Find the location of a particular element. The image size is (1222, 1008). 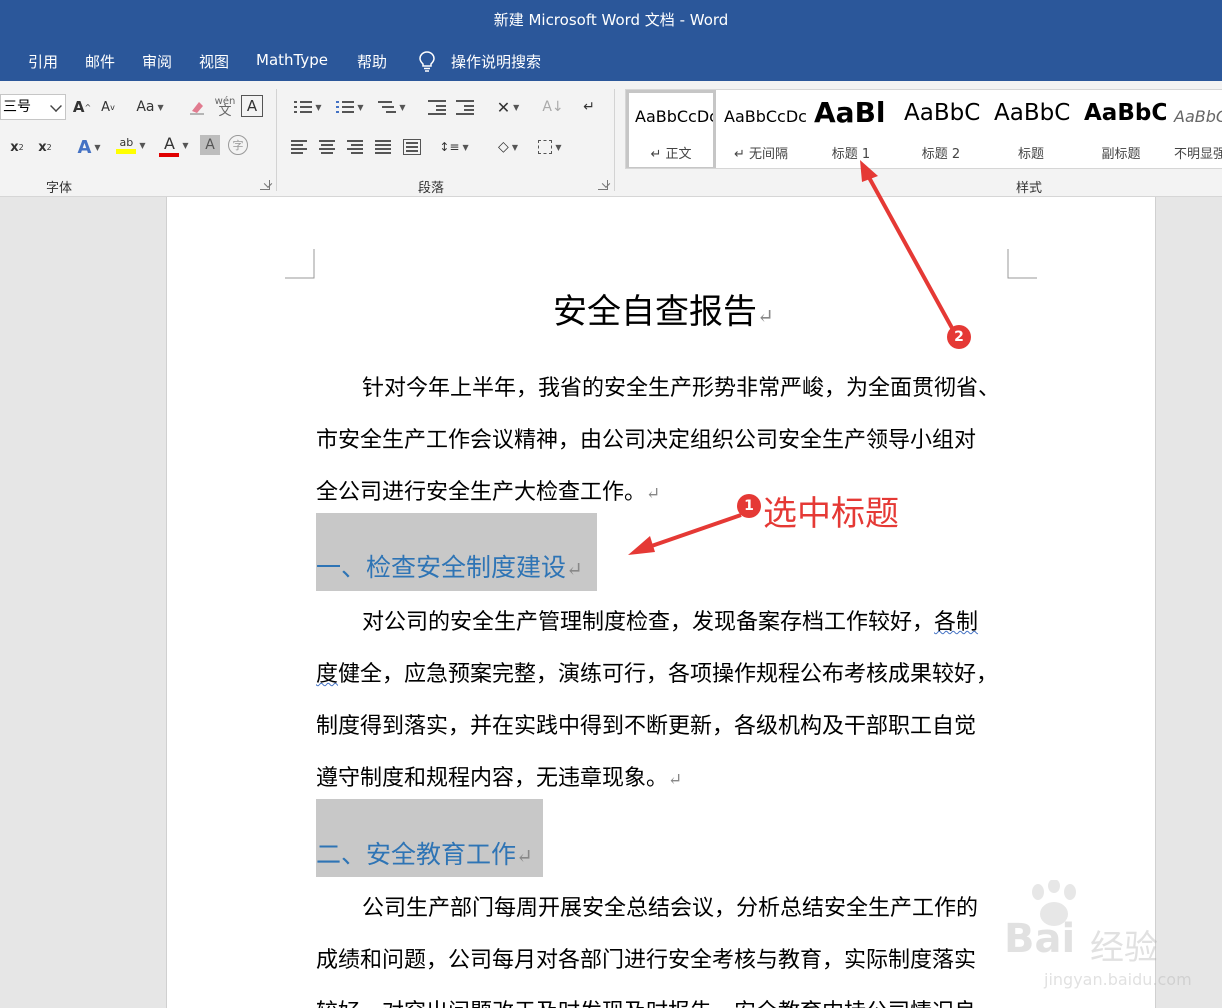

paragraph-line: 对公司的安全生产管理制度检查，发现备案存档工作较好，各制 is located at coordinates (670, 620).